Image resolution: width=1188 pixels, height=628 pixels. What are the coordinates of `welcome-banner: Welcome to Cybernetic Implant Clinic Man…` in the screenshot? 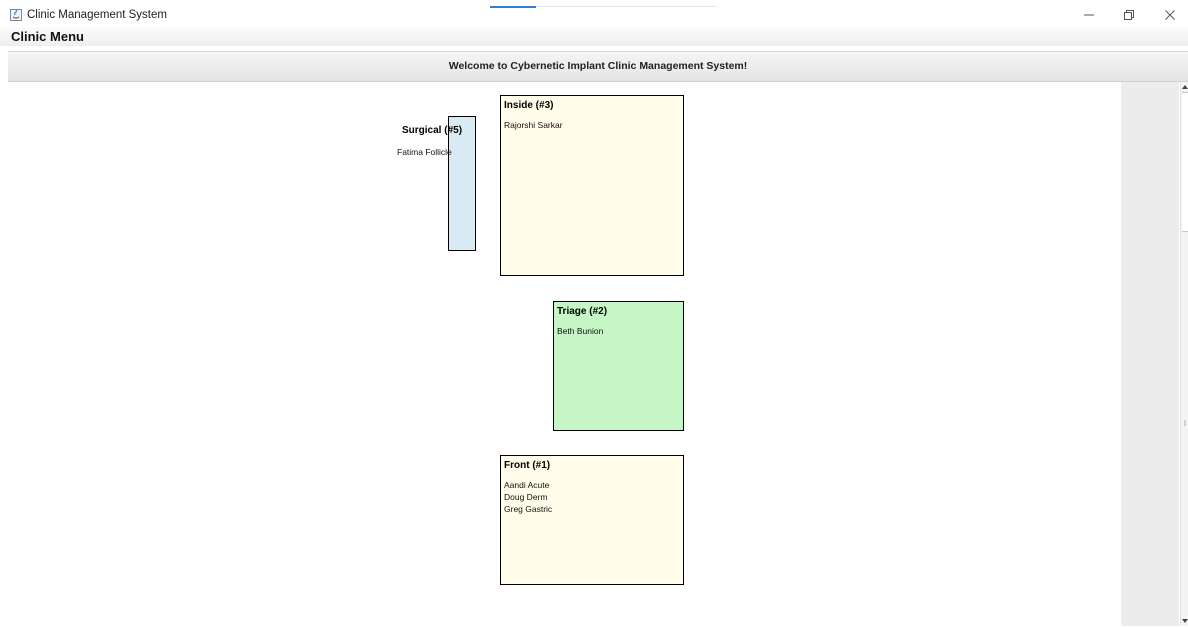 It's located at (598, 66).